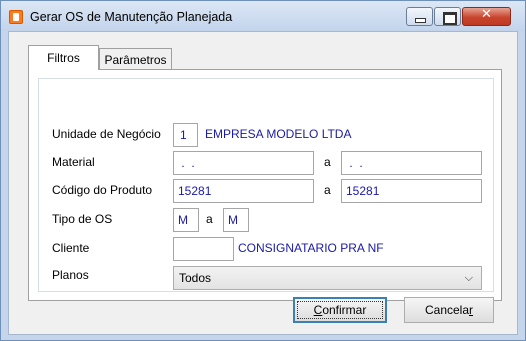 This screenshot has width=526, height=341. I want to click on cliente-label: Cliente, so click(71, 248).